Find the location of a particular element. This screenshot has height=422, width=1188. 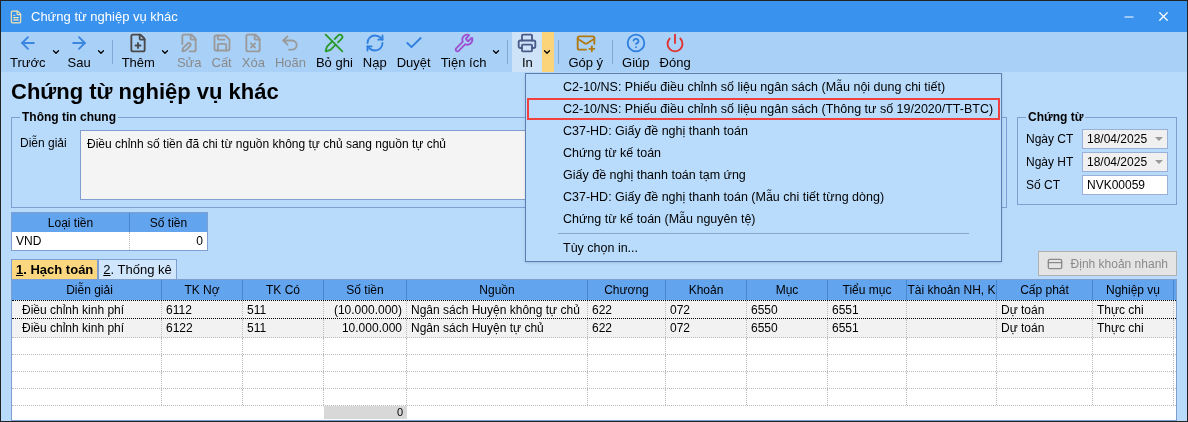

column-header: Số tiền is located at coordinates (168, 223).